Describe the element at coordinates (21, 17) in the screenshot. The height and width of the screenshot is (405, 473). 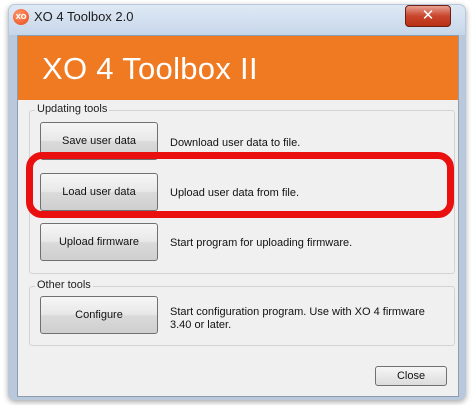
I see `app-icon: XO` at that location.